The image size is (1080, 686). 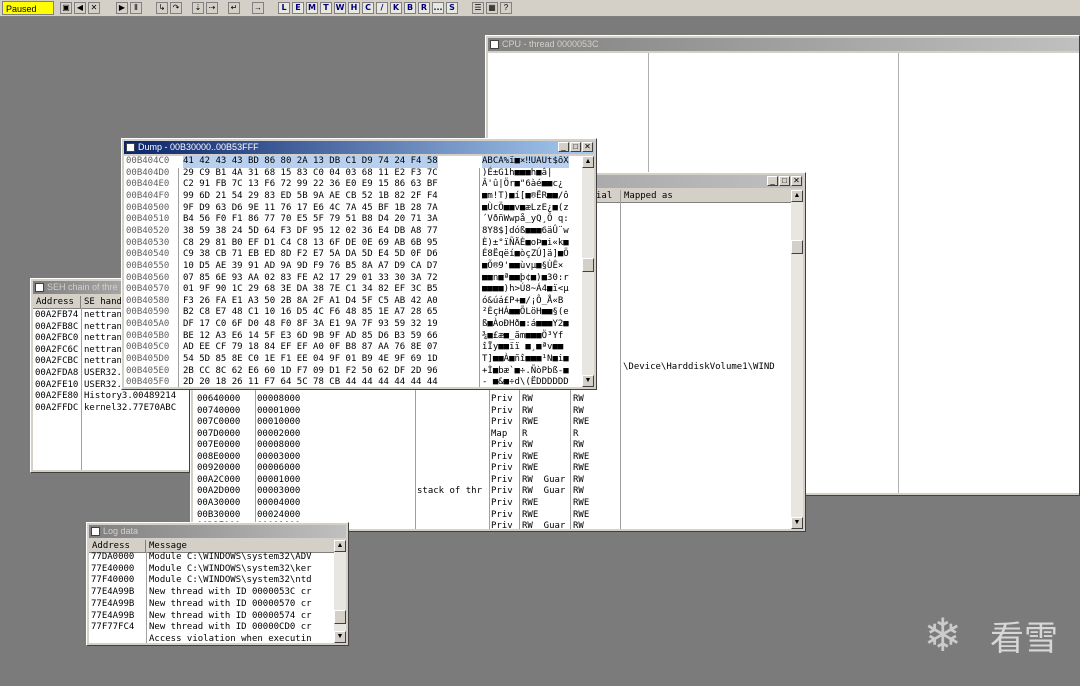 I want to click on memory-row: 007E0000 00008000 Priv RW RW, so click(x=492, y=446).